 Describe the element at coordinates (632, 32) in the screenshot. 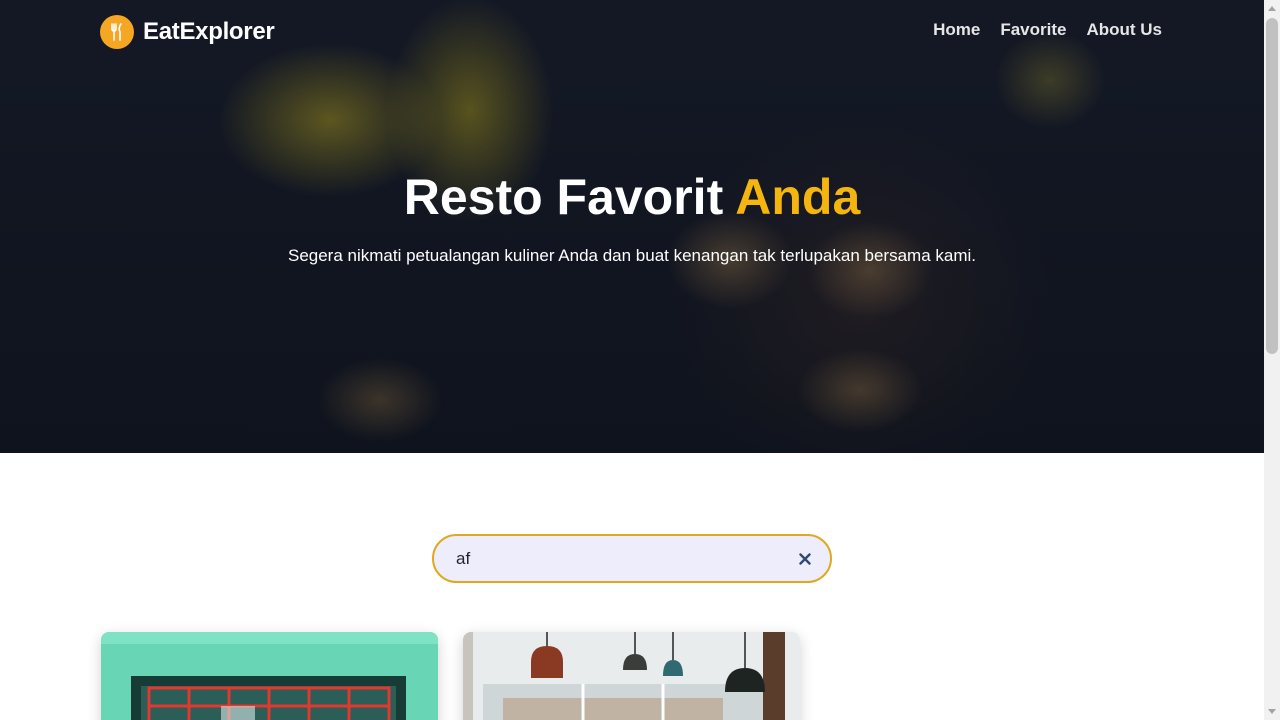

I see `navbar: EatExplorer Home Favorite About Us` at that location.